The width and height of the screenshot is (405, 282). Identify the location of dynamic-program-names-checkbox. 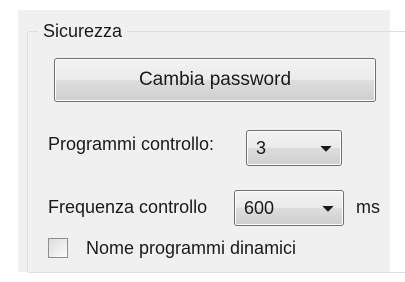
(58, 248).